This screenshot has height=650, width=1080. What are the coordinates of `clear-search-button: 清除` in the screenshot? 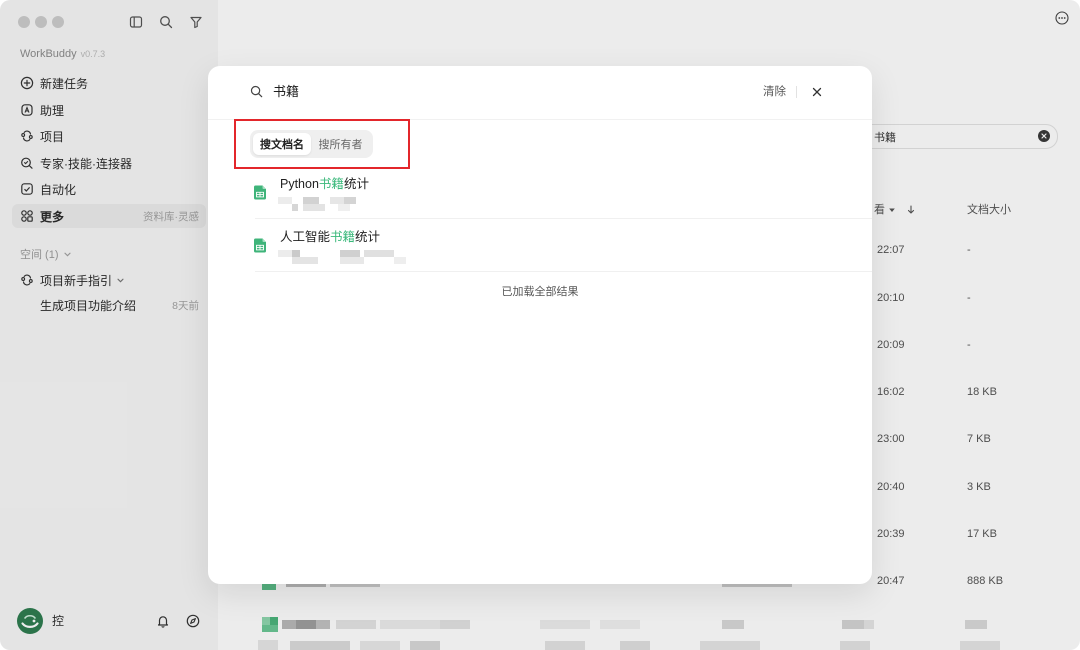 It's located at (774, 92).